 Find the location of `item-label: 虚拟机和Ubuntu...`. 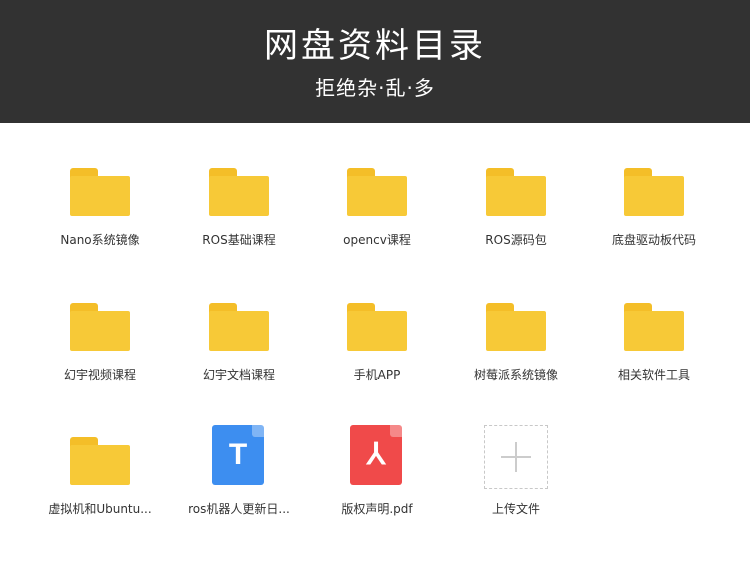

item-label: 虚拟机和Ubuntu... is located at coordinates (100, 509).